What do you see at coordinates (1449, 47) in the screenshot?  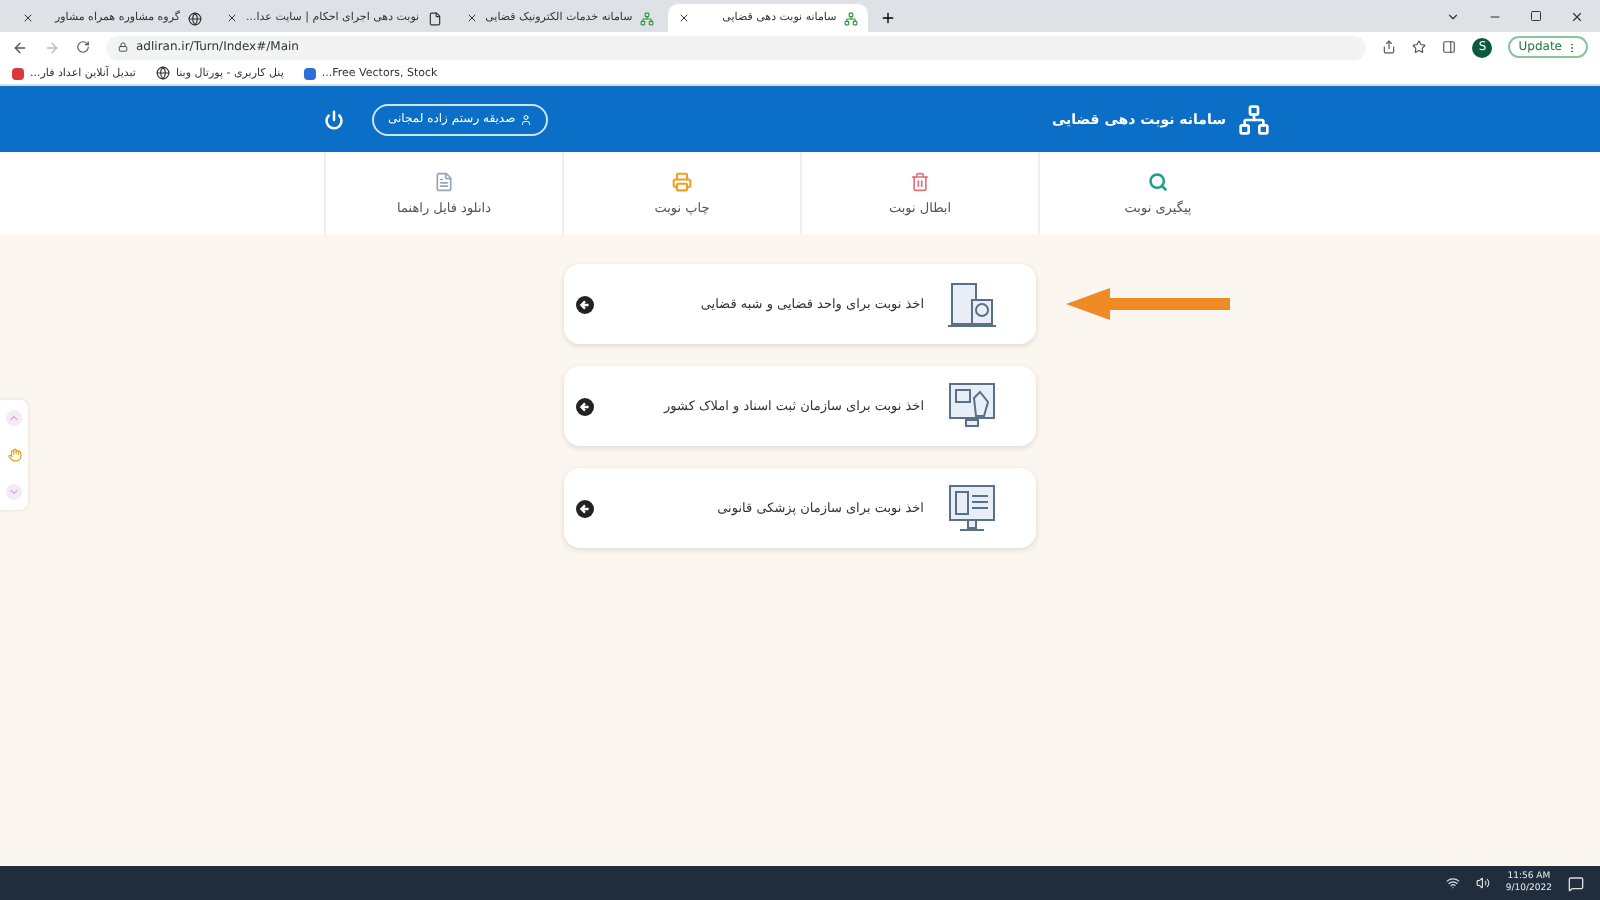 I see `side-panel-icon` at bounding box center [1449, 47].